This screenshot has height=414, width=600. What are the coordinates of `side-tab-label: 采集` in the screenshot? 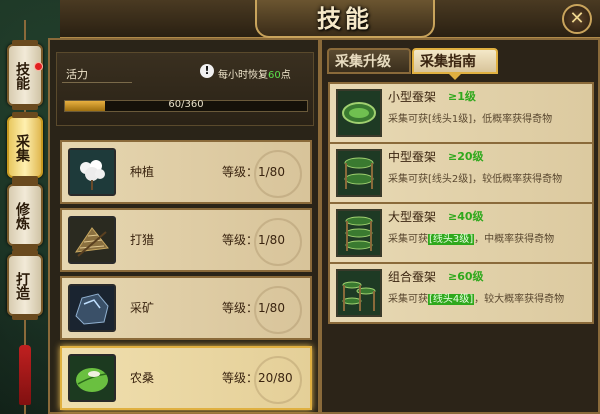 It's located at (22, 148).